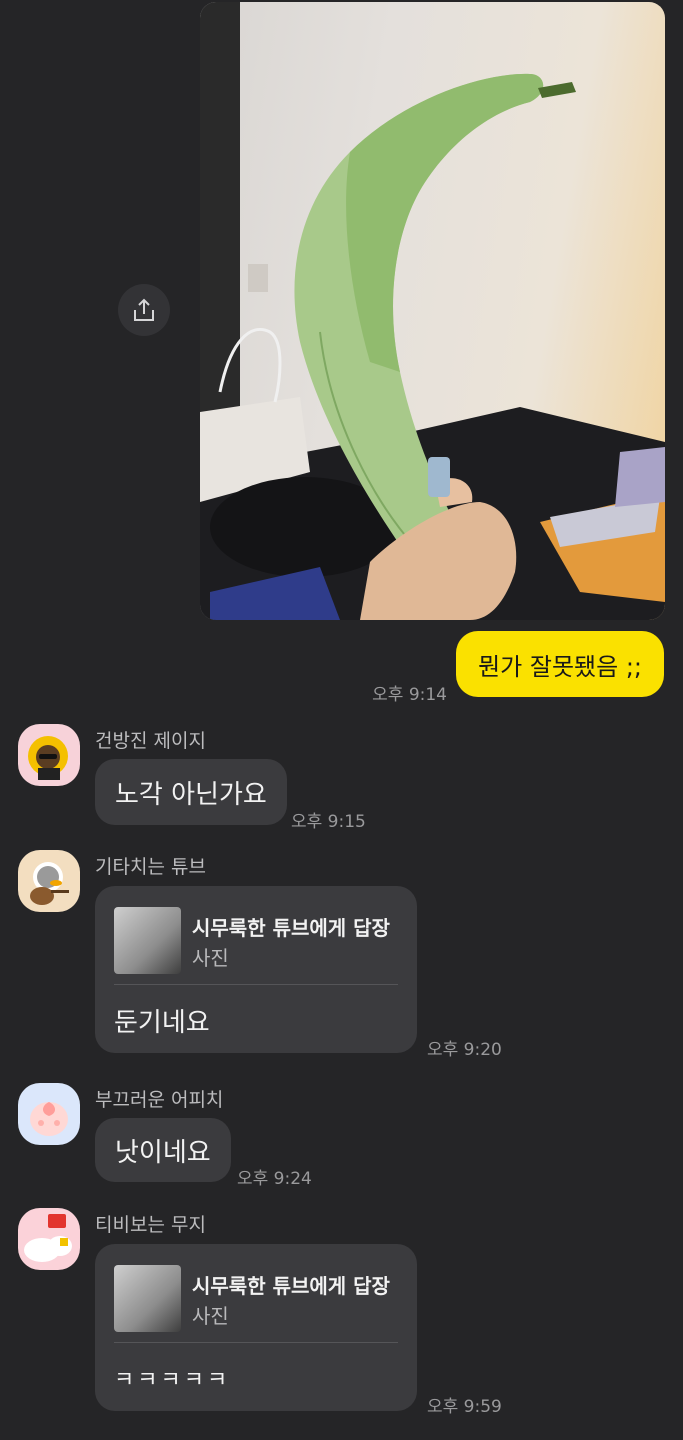  I want to click on message-text: 노각 아닌가요, so click(191, 794).